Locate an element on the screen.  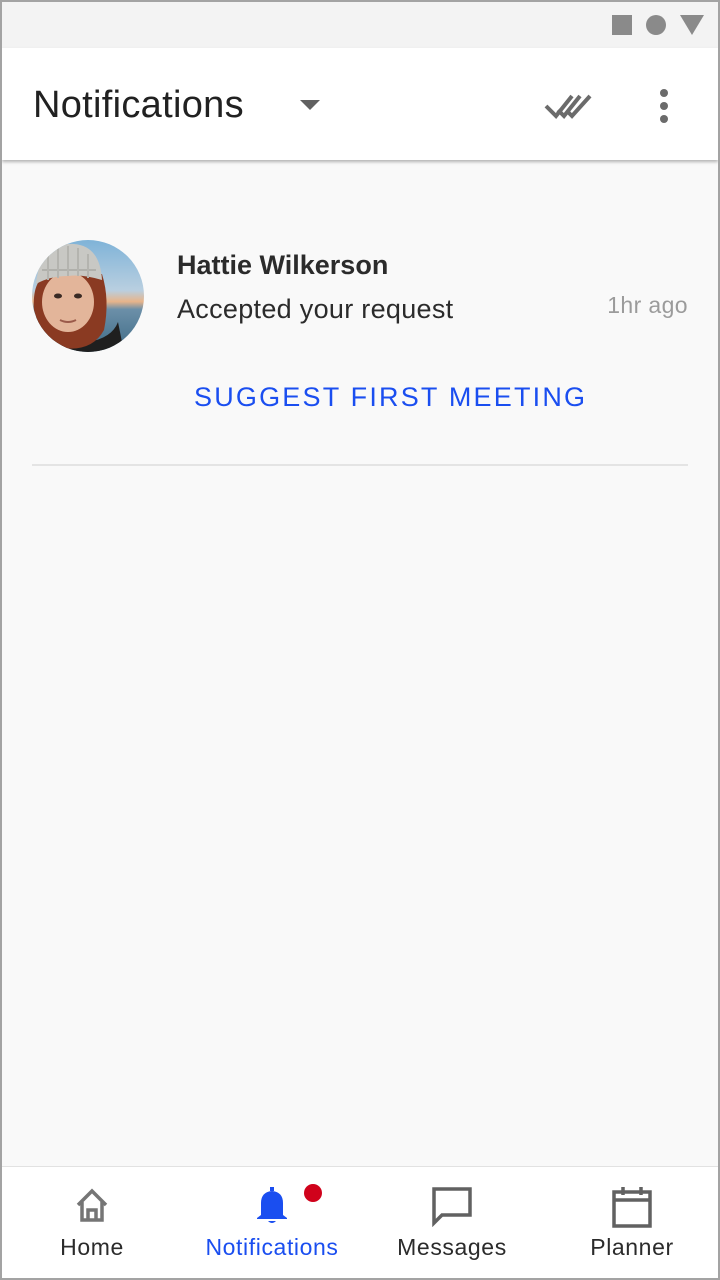
notification-badge is located at coordinates (313, 1193).